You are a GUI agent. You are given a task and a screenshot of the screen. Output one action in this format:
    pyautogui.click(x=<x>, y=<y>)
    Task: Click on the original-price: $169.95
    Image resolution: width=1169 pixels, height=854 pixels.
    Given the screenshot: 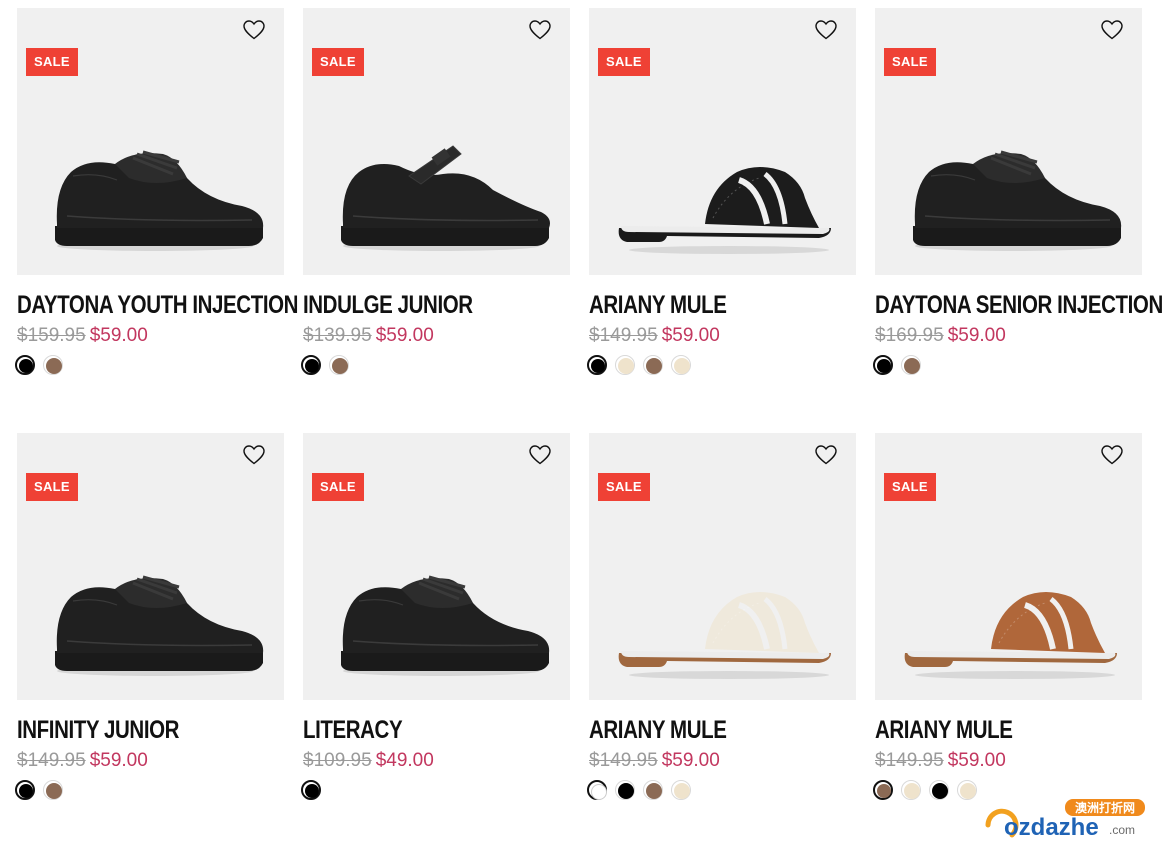 What is the action you would take?
    pyautogui.click(x=909, y=335)
    